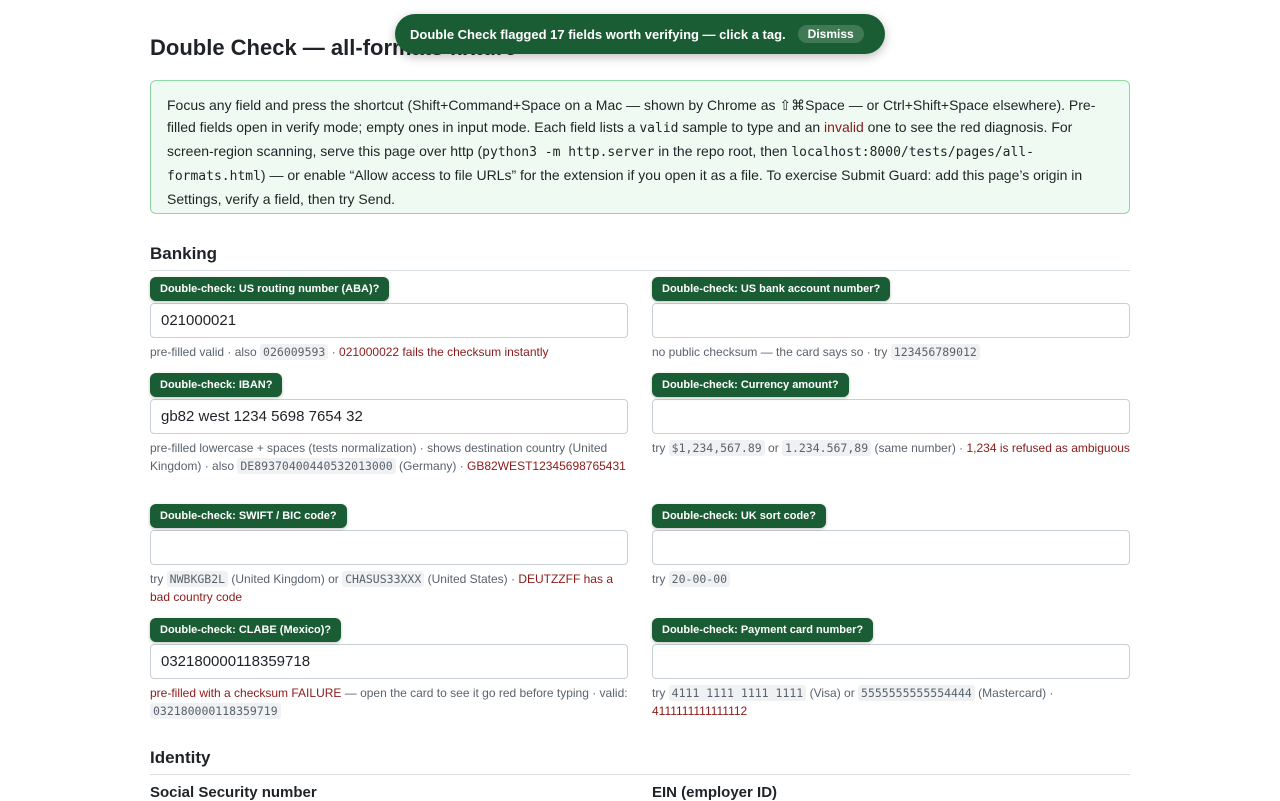 This screenshot has width=1280, height=801. I want to click on bank-account-input, so click(891, 320).